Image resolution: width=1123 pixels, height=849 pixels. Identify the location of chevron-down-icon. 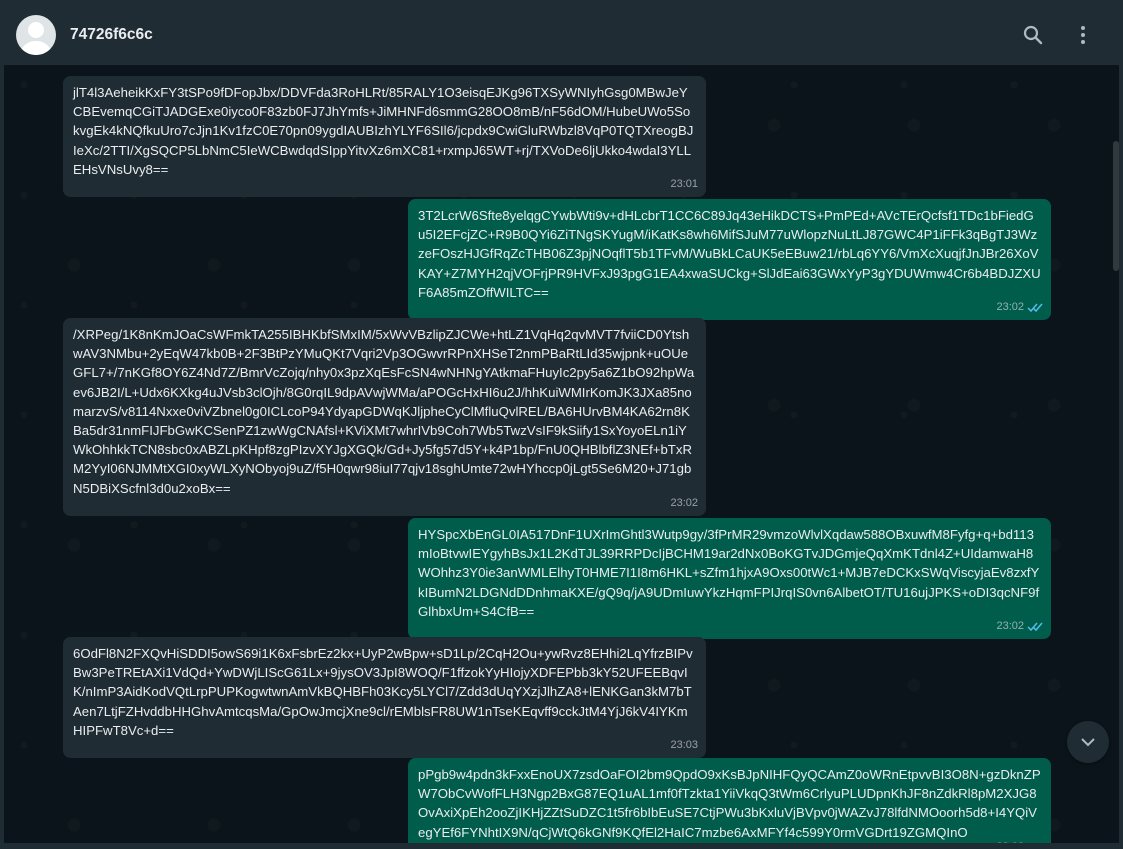
(1088, 742).